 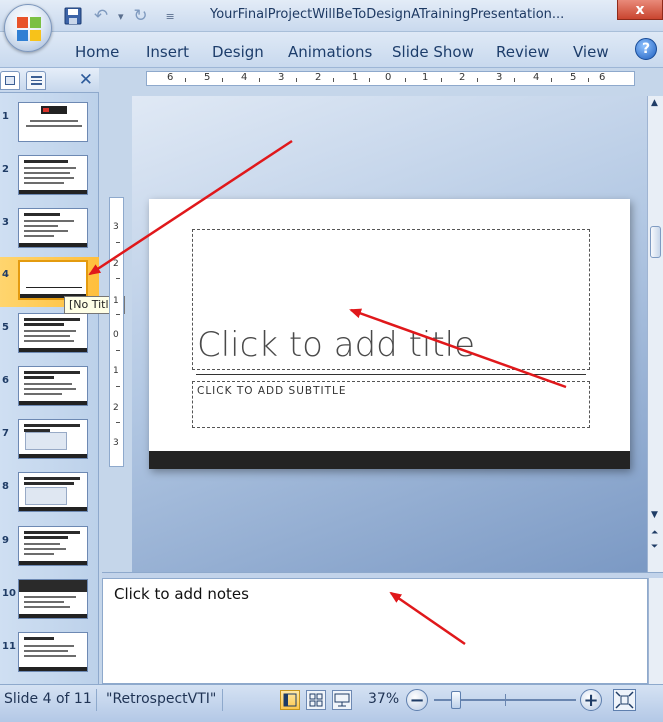 What do you see at coordinates (9, 646) in the screenshot?
I see `slide-number: 11` at bounding box center [9, 646].